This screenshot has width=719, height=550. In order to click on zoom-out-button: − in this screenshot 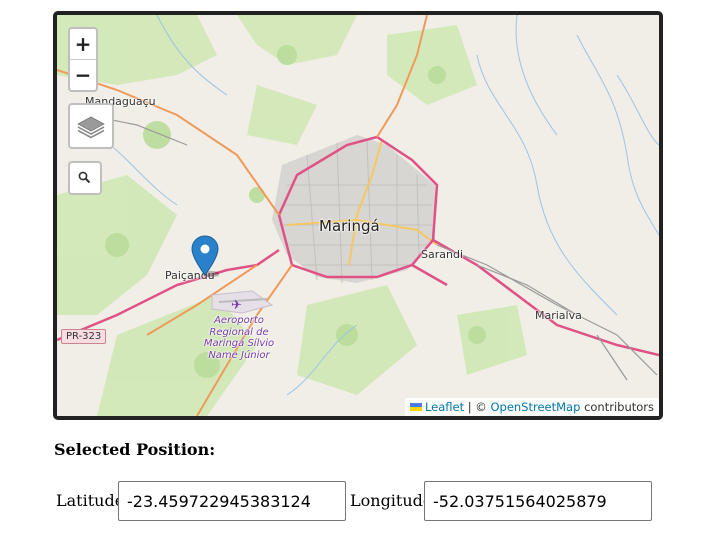, I will do `click(83, 74)`.